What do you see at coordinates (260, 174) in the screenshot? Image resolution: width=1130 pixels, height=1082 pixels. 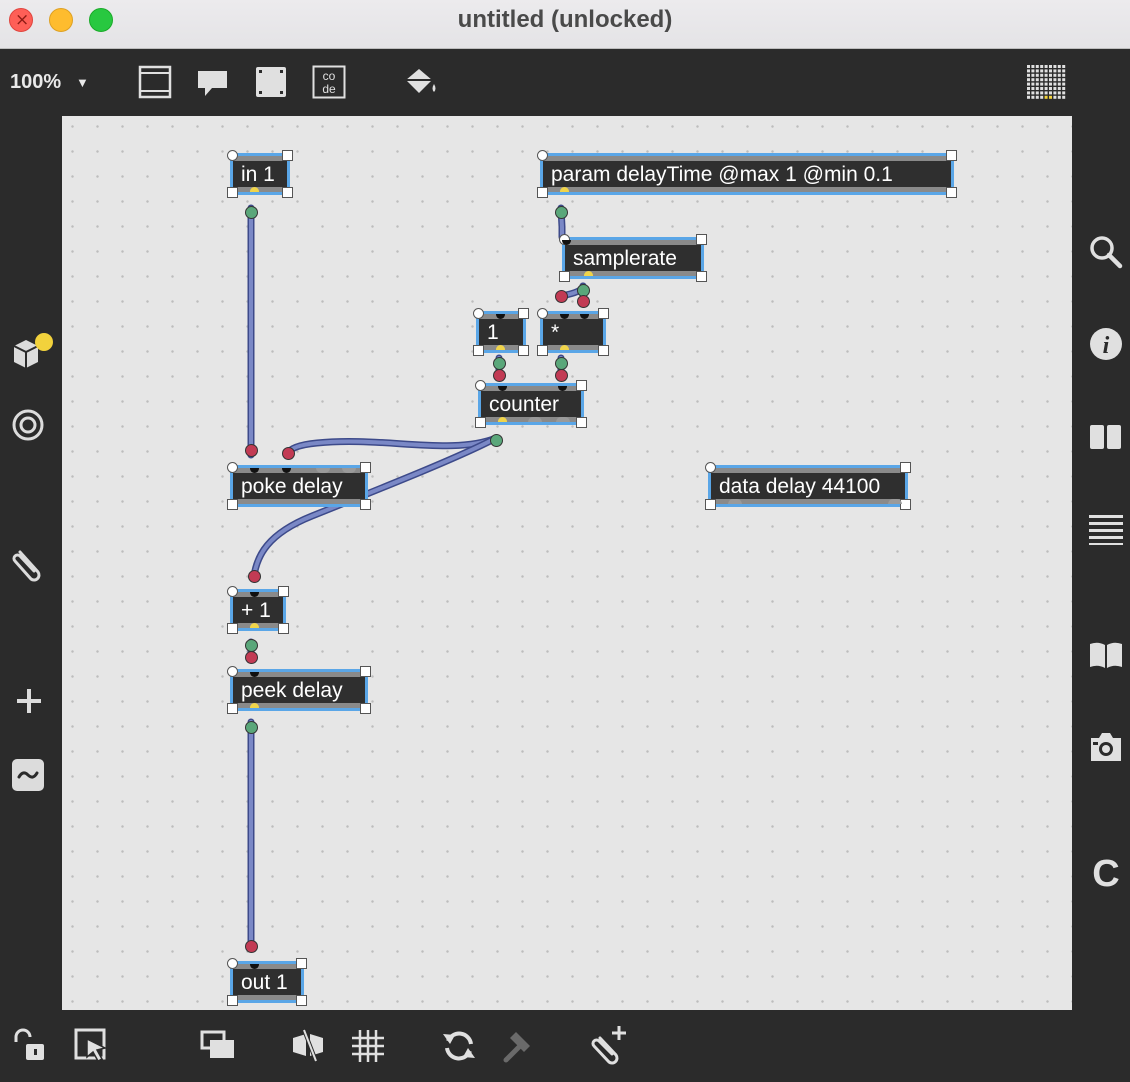 I see `patch-object-in1: in 1` at bounding box center [260, 174].